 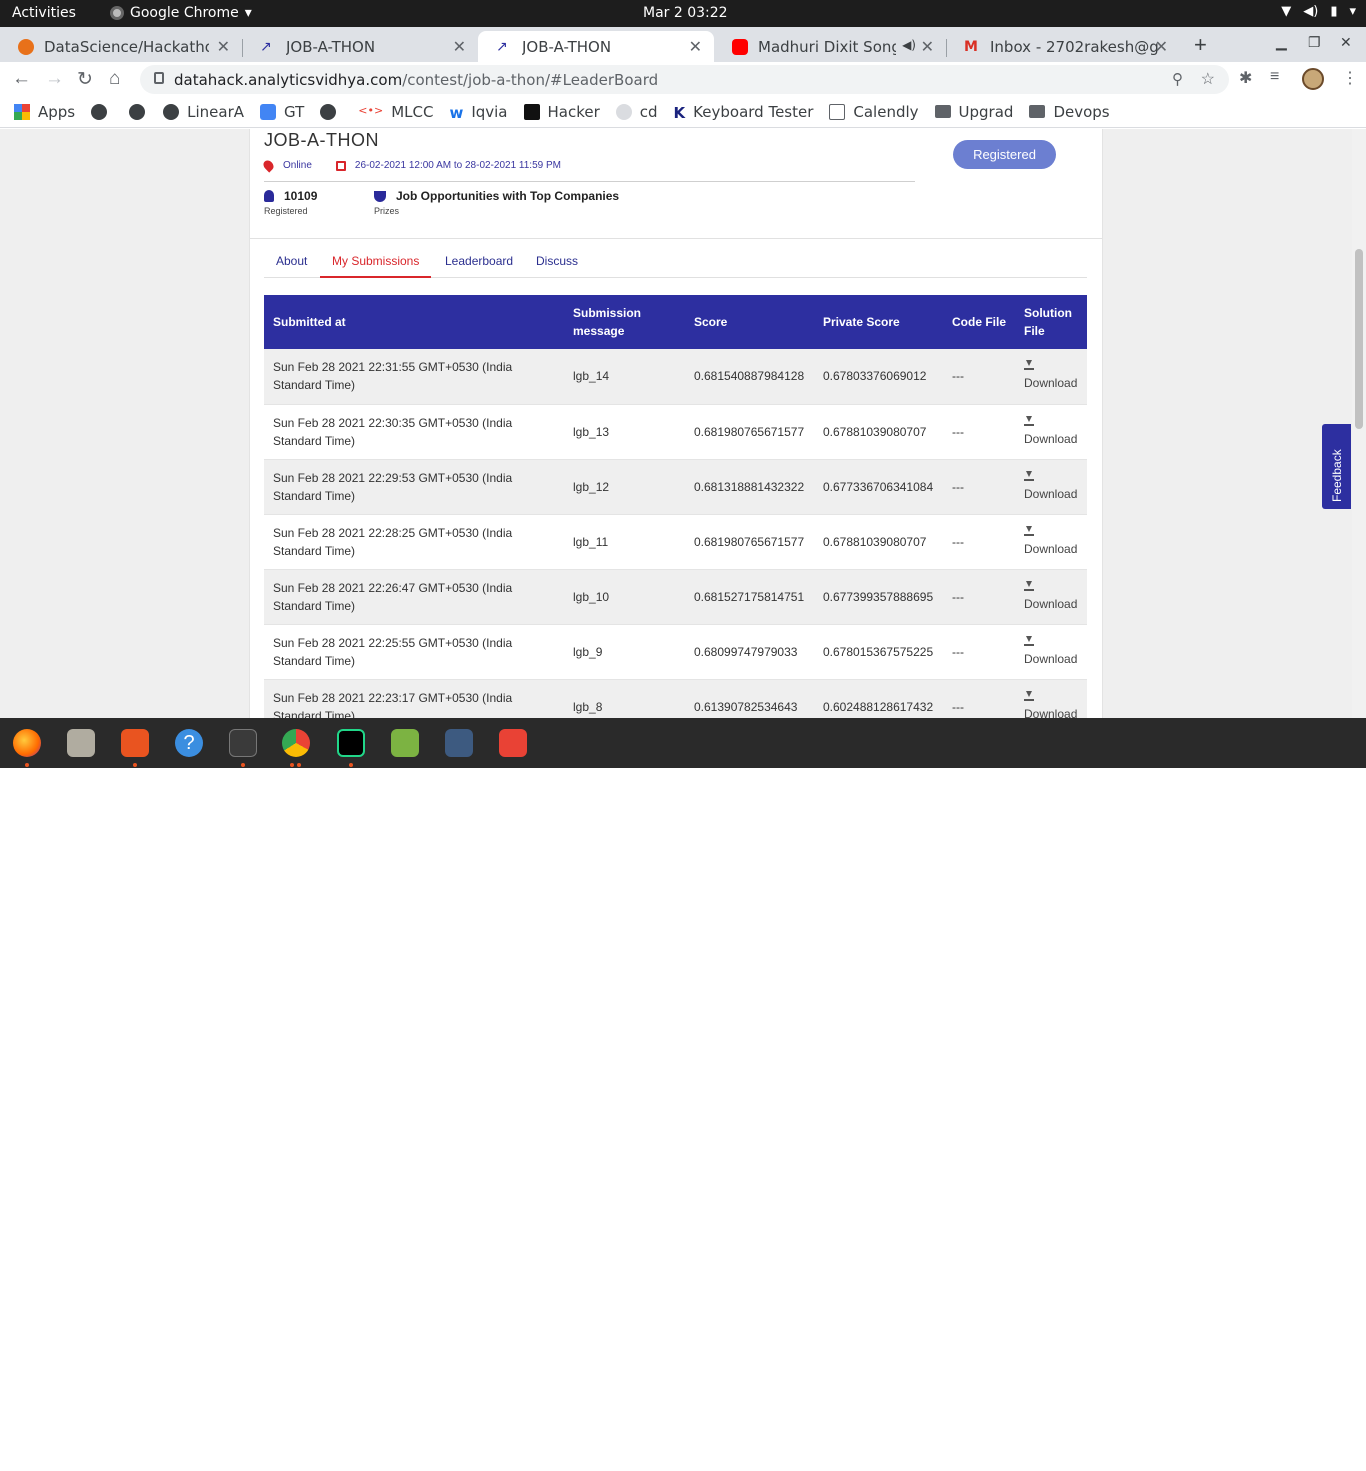 What do you see at coordinates (1004, 154) in the screenshot?
I see `registered-button: Registered` at bounding box center [1004, 154].